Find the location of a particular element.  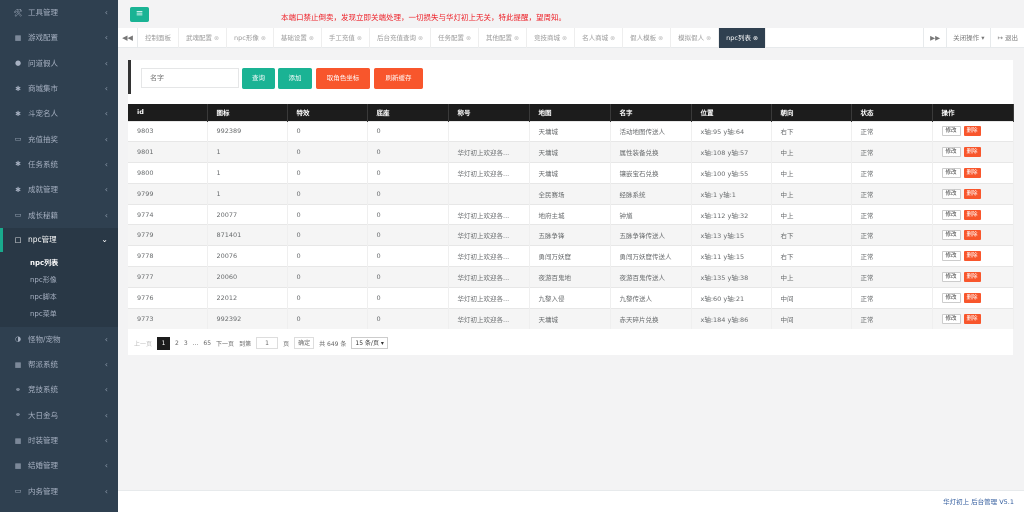

tab: 后台充值查询 ⊗ is located at coordinates (400, 37).